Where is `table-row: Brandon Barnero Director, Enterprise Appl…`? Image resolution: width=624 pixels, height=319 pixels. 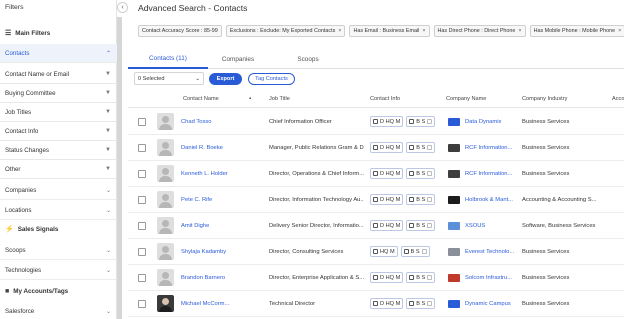 table-row: Brandon Barnero Director, Enterprise Appl… is located at coordinates (376, 278).